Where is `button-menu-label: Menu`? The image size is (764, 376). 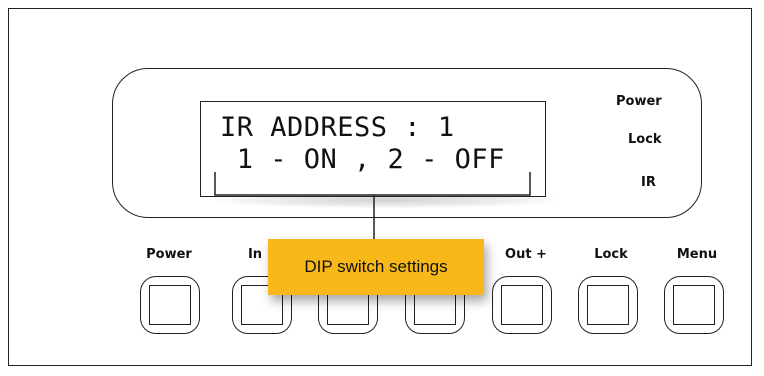 button-menu-label: Menu is located at coordinates (697, 254).